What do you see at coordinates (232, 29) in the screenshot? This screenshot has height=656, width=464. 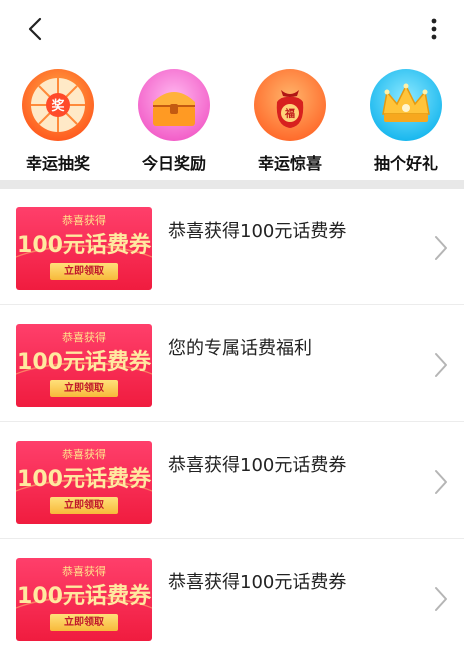 I see `top-bar` at bounding box center [232, 29].